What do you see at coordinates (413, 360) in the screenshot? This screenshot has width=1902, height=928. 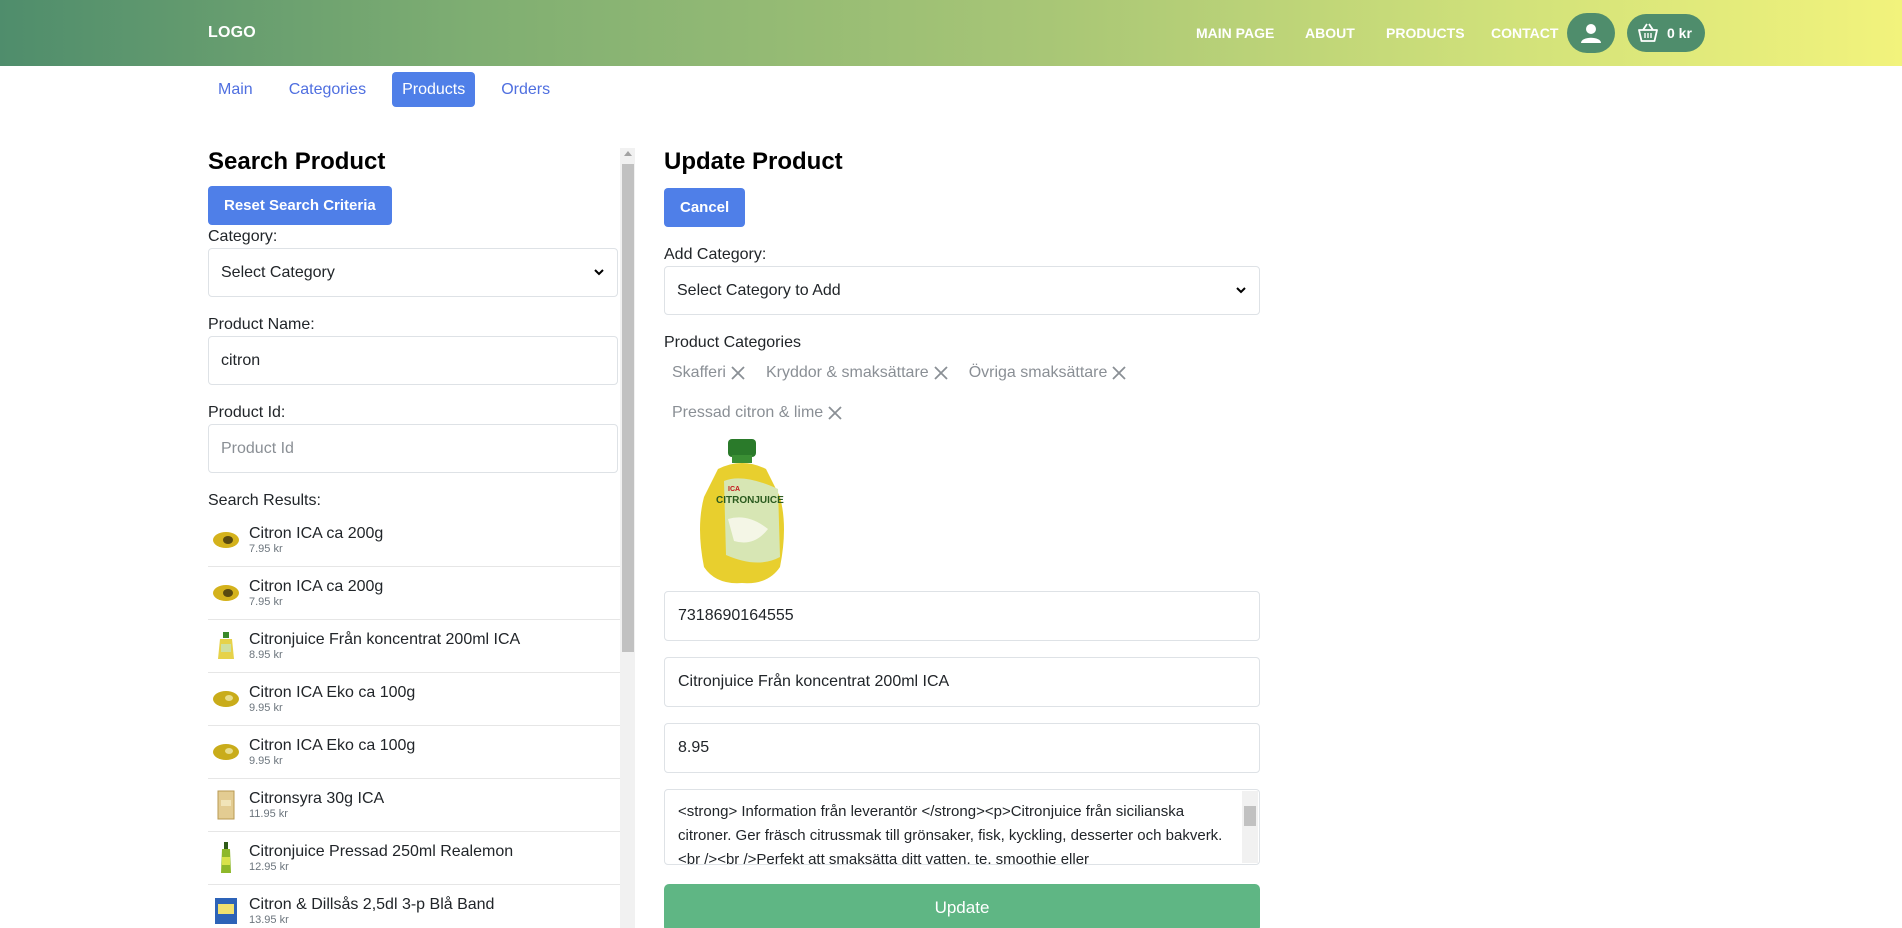 I see `product-name-input: citron` at bounding box center [413, 360].